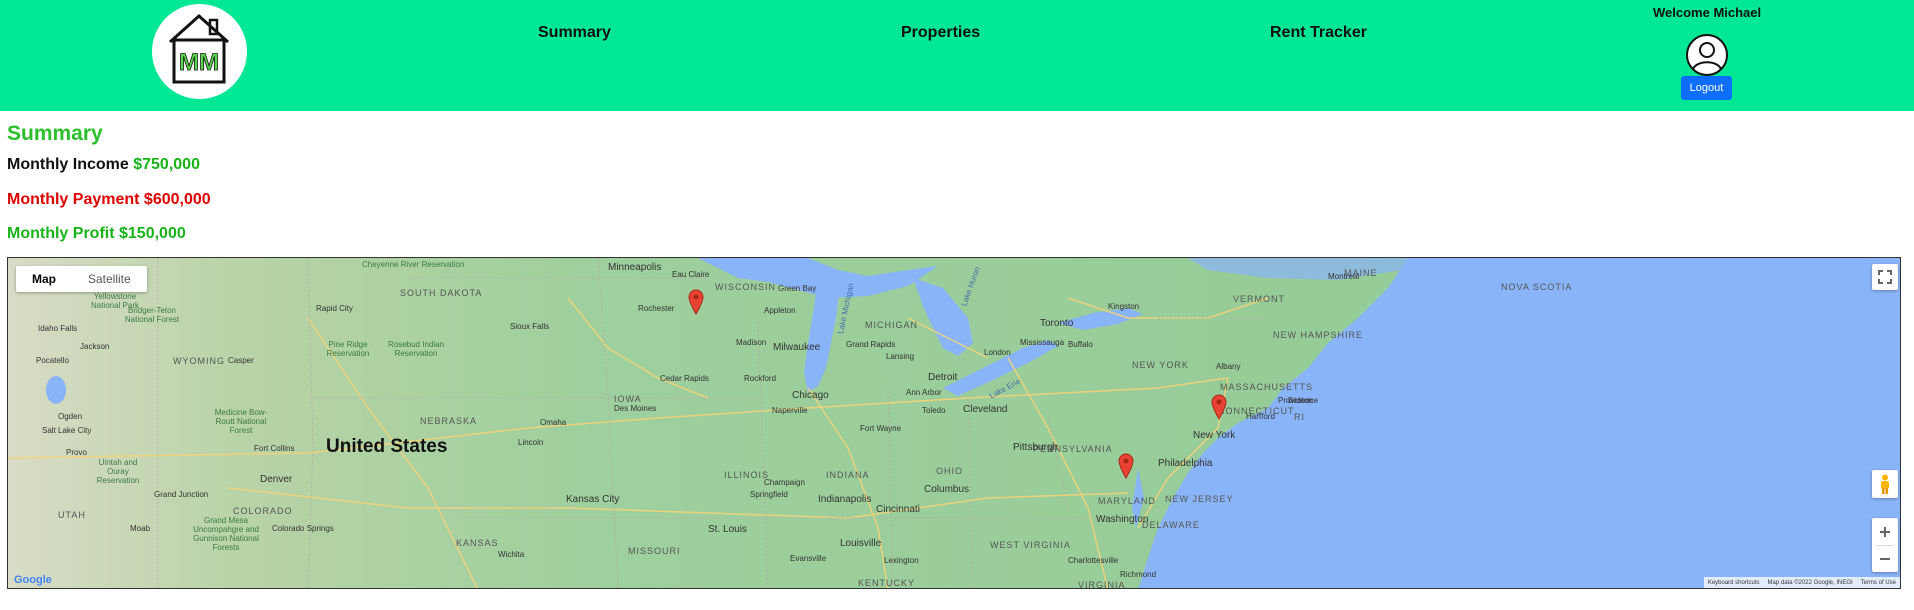 This screenshot has width=1914, height=610. Describe the element at coordinates (574, 33) in the screenshot. I see `nav-summary: Summary` at that location.